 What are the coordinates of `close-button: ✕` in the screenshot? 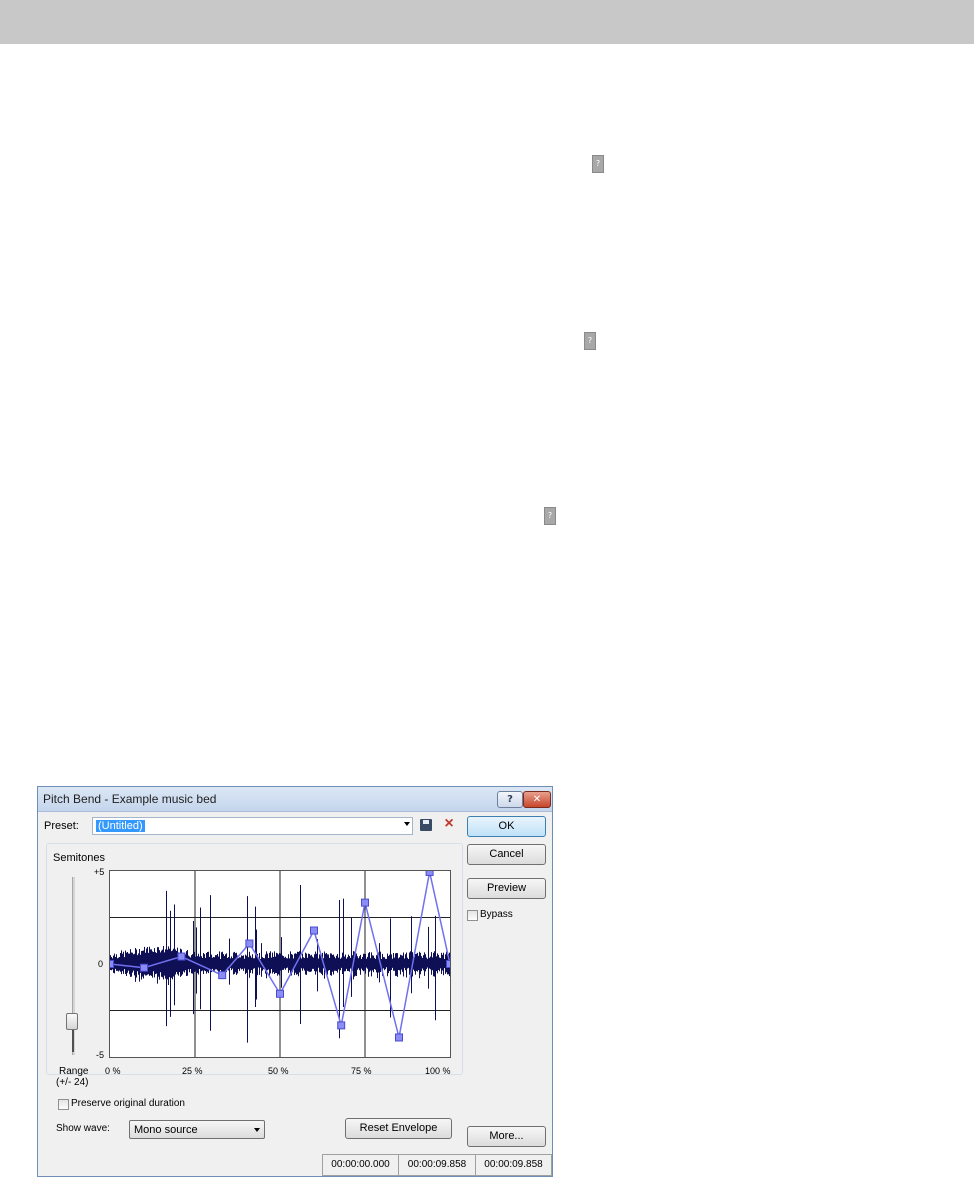 It's located at (537, 799).